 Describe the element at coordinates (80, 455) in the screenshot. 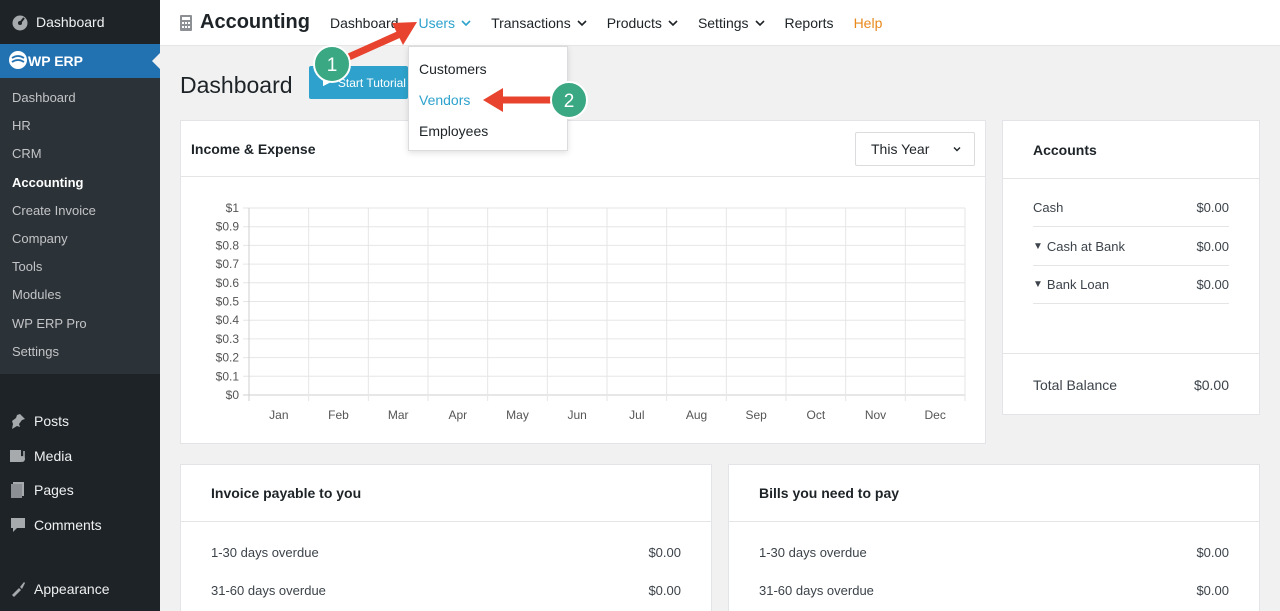

I see `sidebar-item-media: Media` at that location.